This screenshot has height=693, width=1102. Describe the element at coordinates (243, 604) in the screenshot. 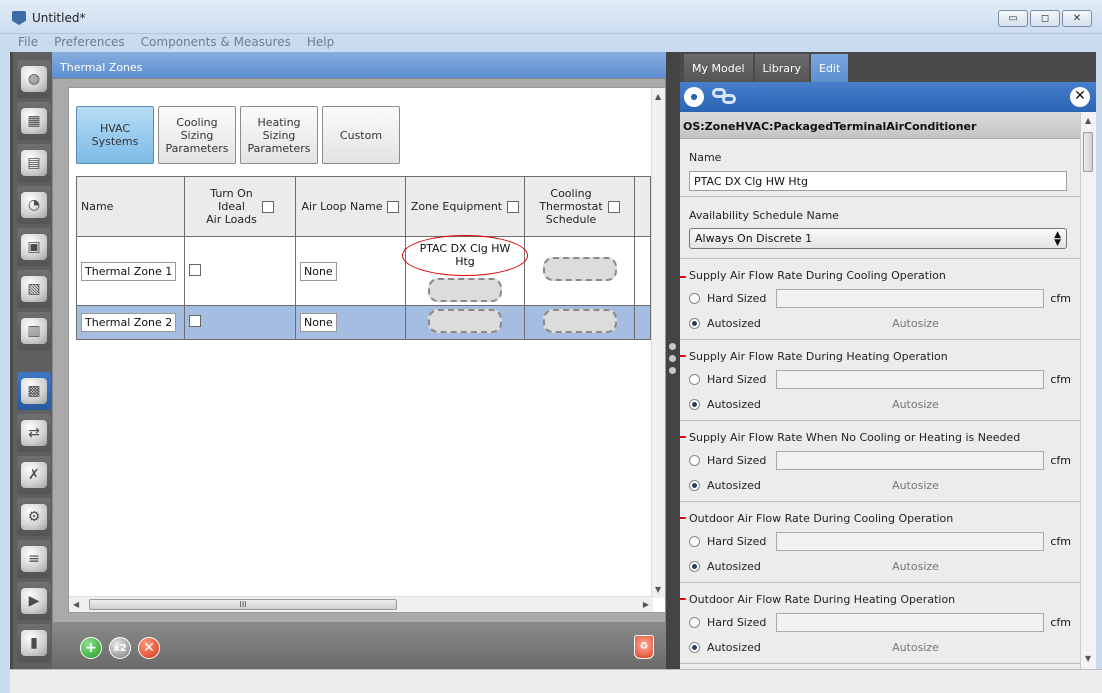

I see `horizontal-scroll-thumb: III` at that location.